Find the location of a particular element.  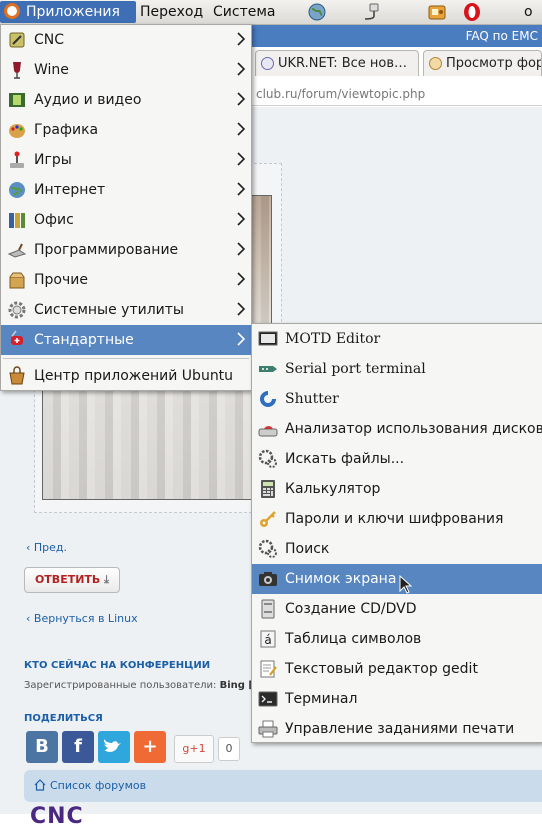

trowel-icon is located at coordinates (17, 250).